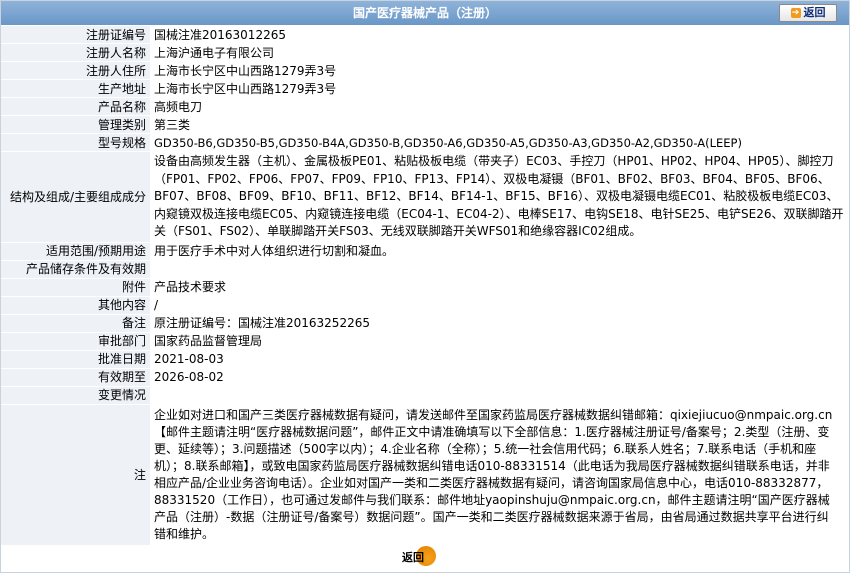 Image resolution: width=850 pixels, height=573 pixels. What do you see at coordinates (499, 323) in the screenshot?
I see `value-remark: 原注册证编号：国械注准20163252265` at bounding box center [499, 323].